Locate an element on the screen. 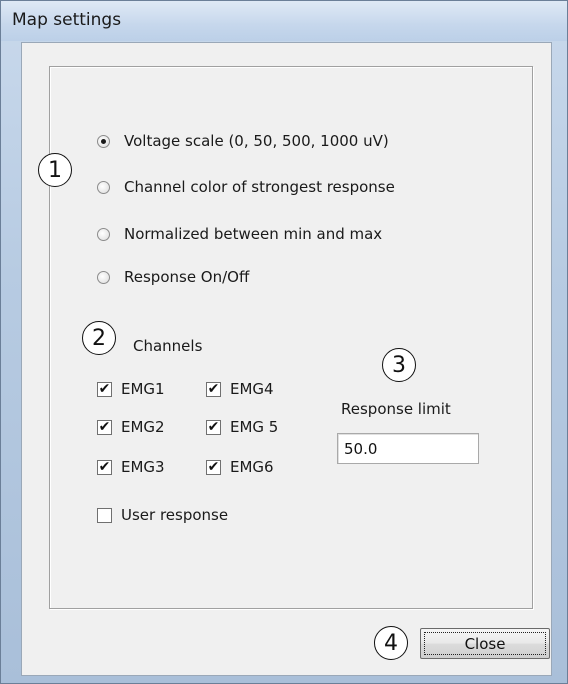 The height and width of the screenshot is (684, 568). annotation-marker-4: 4 is located at coordinates (391, 643).